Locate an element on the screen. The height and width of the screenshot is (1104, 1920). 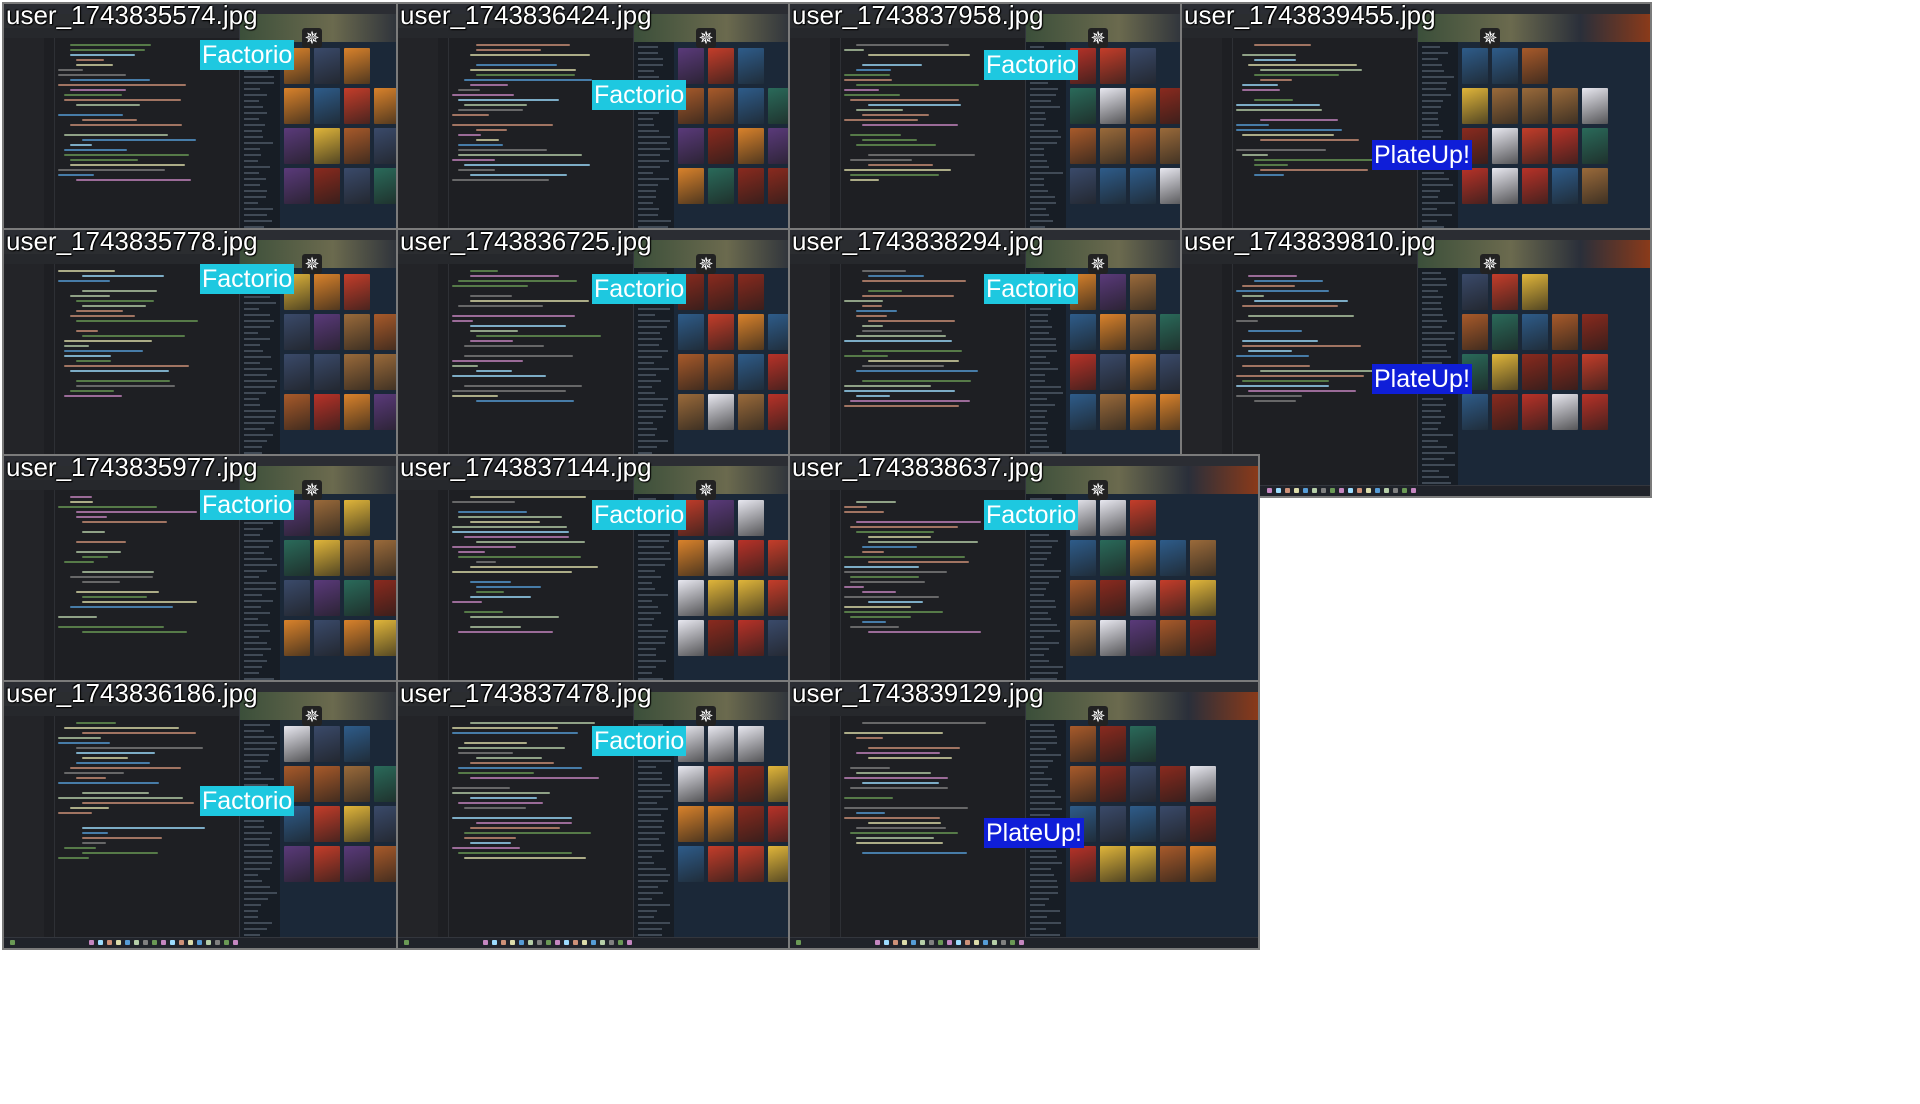
tile-filename: user_1743838637.jpg is located at coordinates (918, 468).